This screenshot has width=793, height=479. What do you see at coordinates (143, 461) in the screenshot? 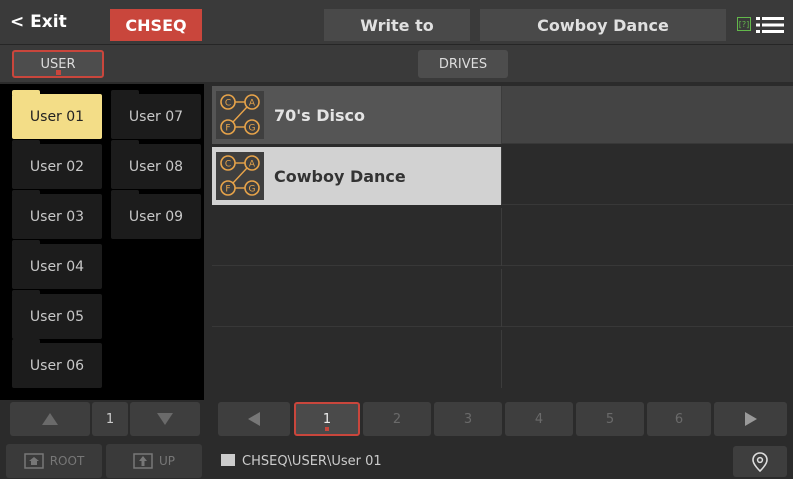
I see `folder-up-icon` at bounding box center [143, 461].